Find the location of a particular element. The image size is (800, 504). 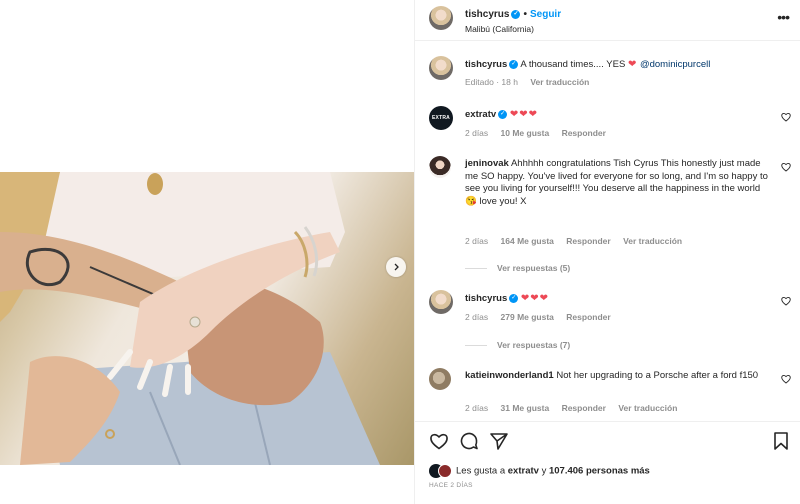

chevron-right-icon is located at coordinates (396, 267).